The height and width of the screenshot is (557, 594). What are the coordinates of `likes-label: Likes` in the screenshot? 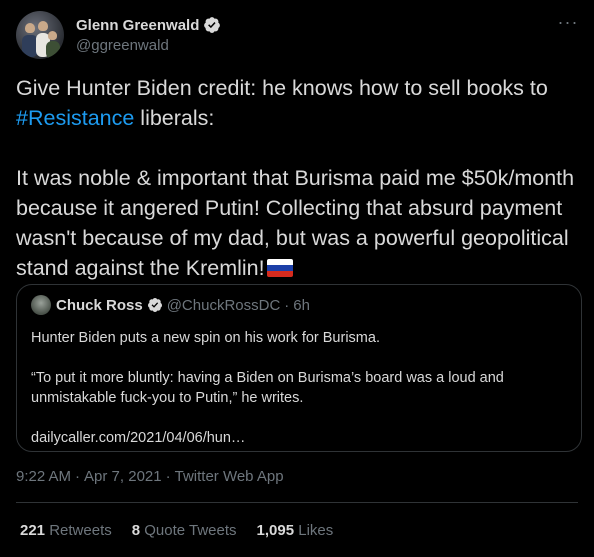 It's located at (316, 530).